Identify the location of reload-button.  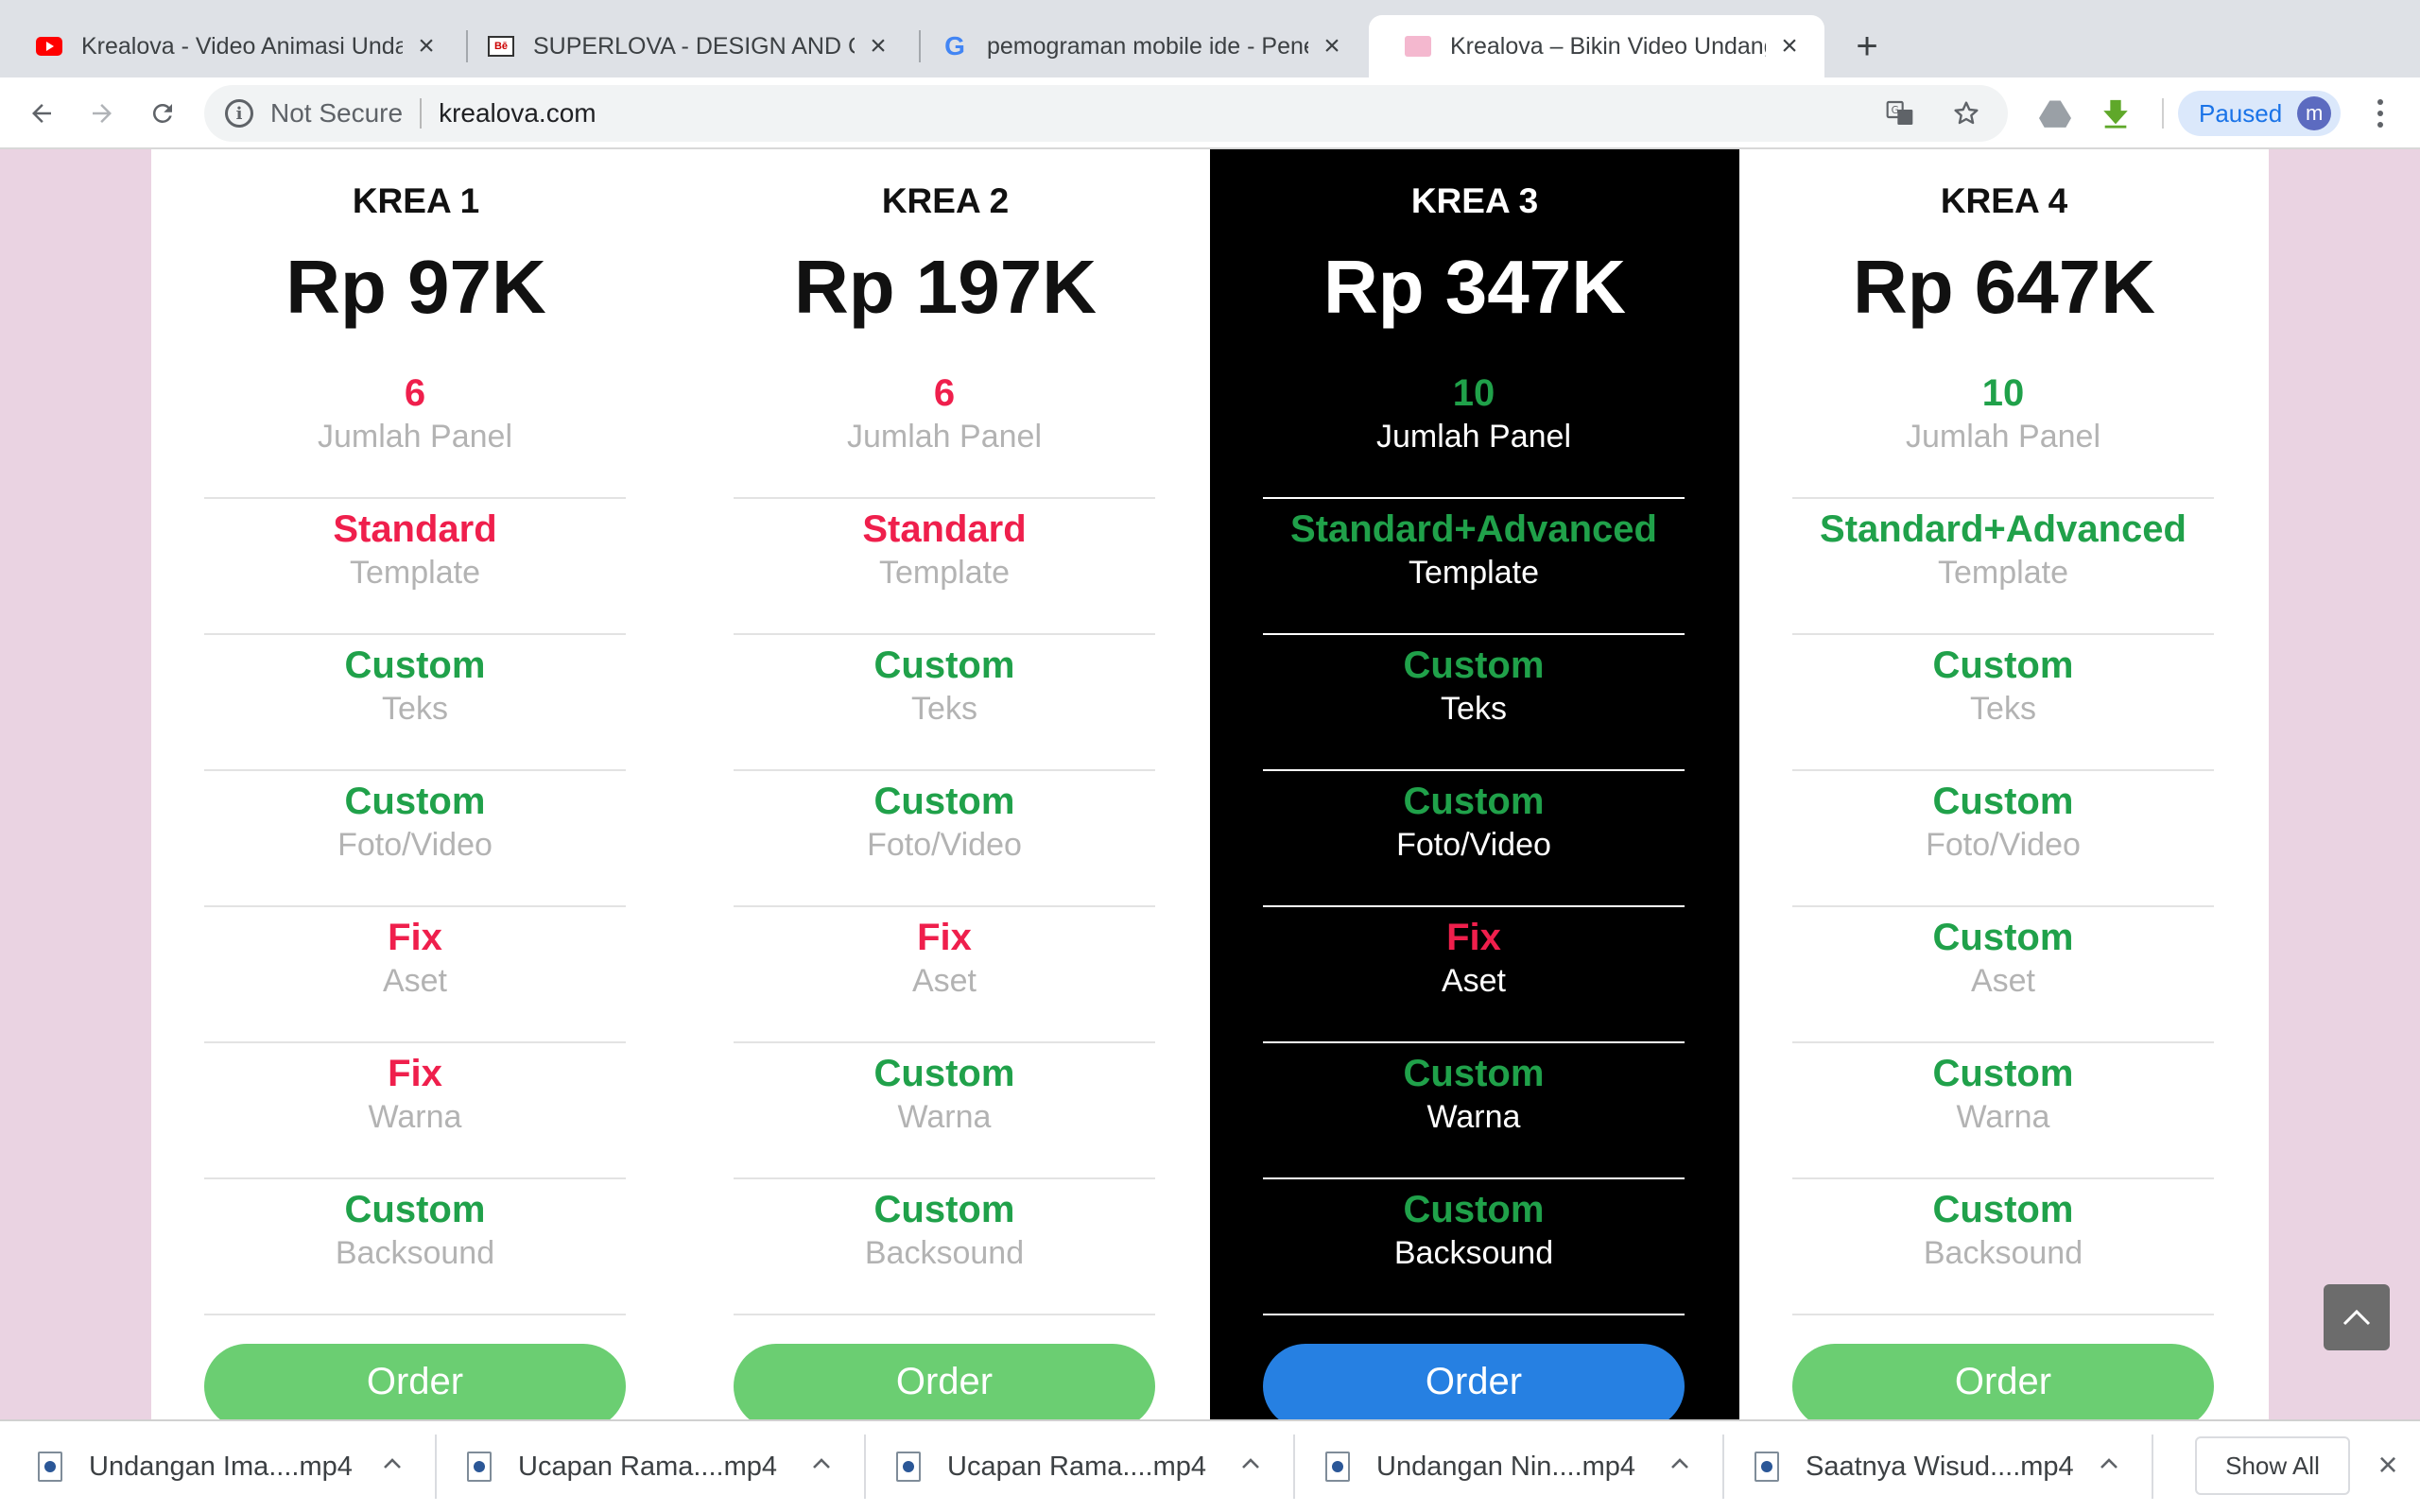
(162, 113).